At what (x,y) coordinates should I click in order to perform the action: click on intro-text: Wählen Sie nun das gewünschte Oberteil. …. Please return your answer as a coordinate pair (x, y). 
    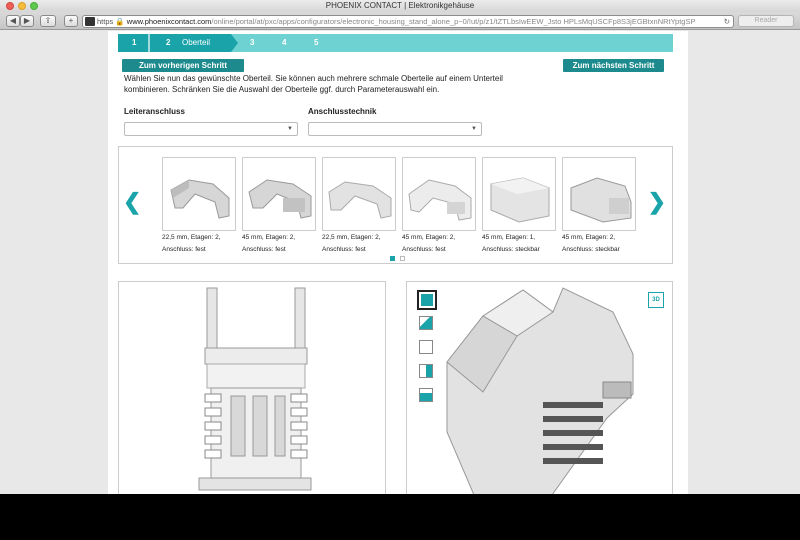
    Looking at the image, I should click on (313, 84).